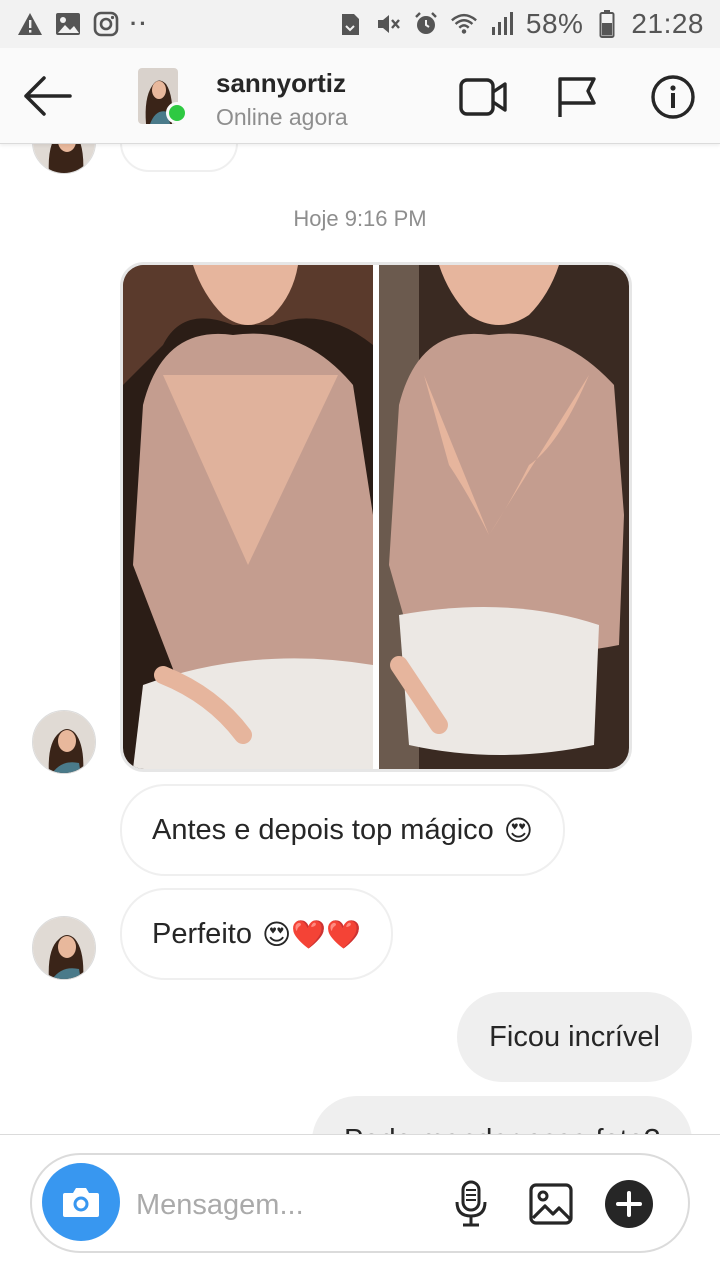 Image resolution: width=720 pixels, height=1280 pixels. Describe the element at coordinates (179, 158) in the screenshot. I see `message-bubble-partial` at that location.